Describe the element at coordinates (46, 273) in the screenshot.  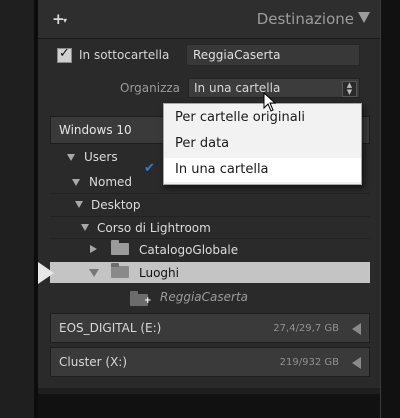
I see `selection-pointer-icon` at that location.